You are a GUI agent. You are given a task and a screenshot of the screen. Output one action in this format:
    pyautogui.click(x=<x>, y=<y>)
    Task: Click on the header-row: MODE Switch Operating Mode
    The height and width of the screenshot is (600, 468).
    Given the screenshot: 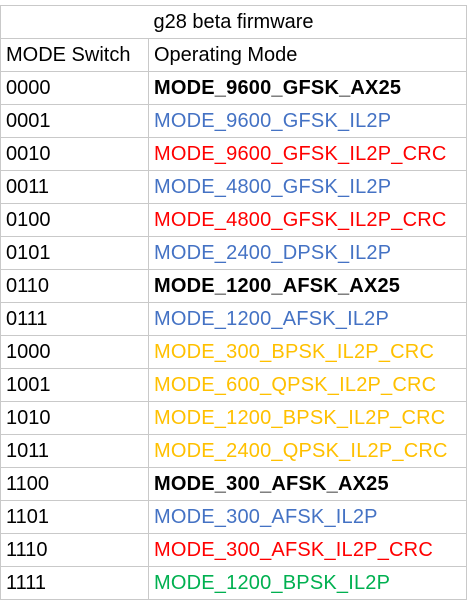 What is the action you would take?
    pyautogui.click(x=234, y=55)
    